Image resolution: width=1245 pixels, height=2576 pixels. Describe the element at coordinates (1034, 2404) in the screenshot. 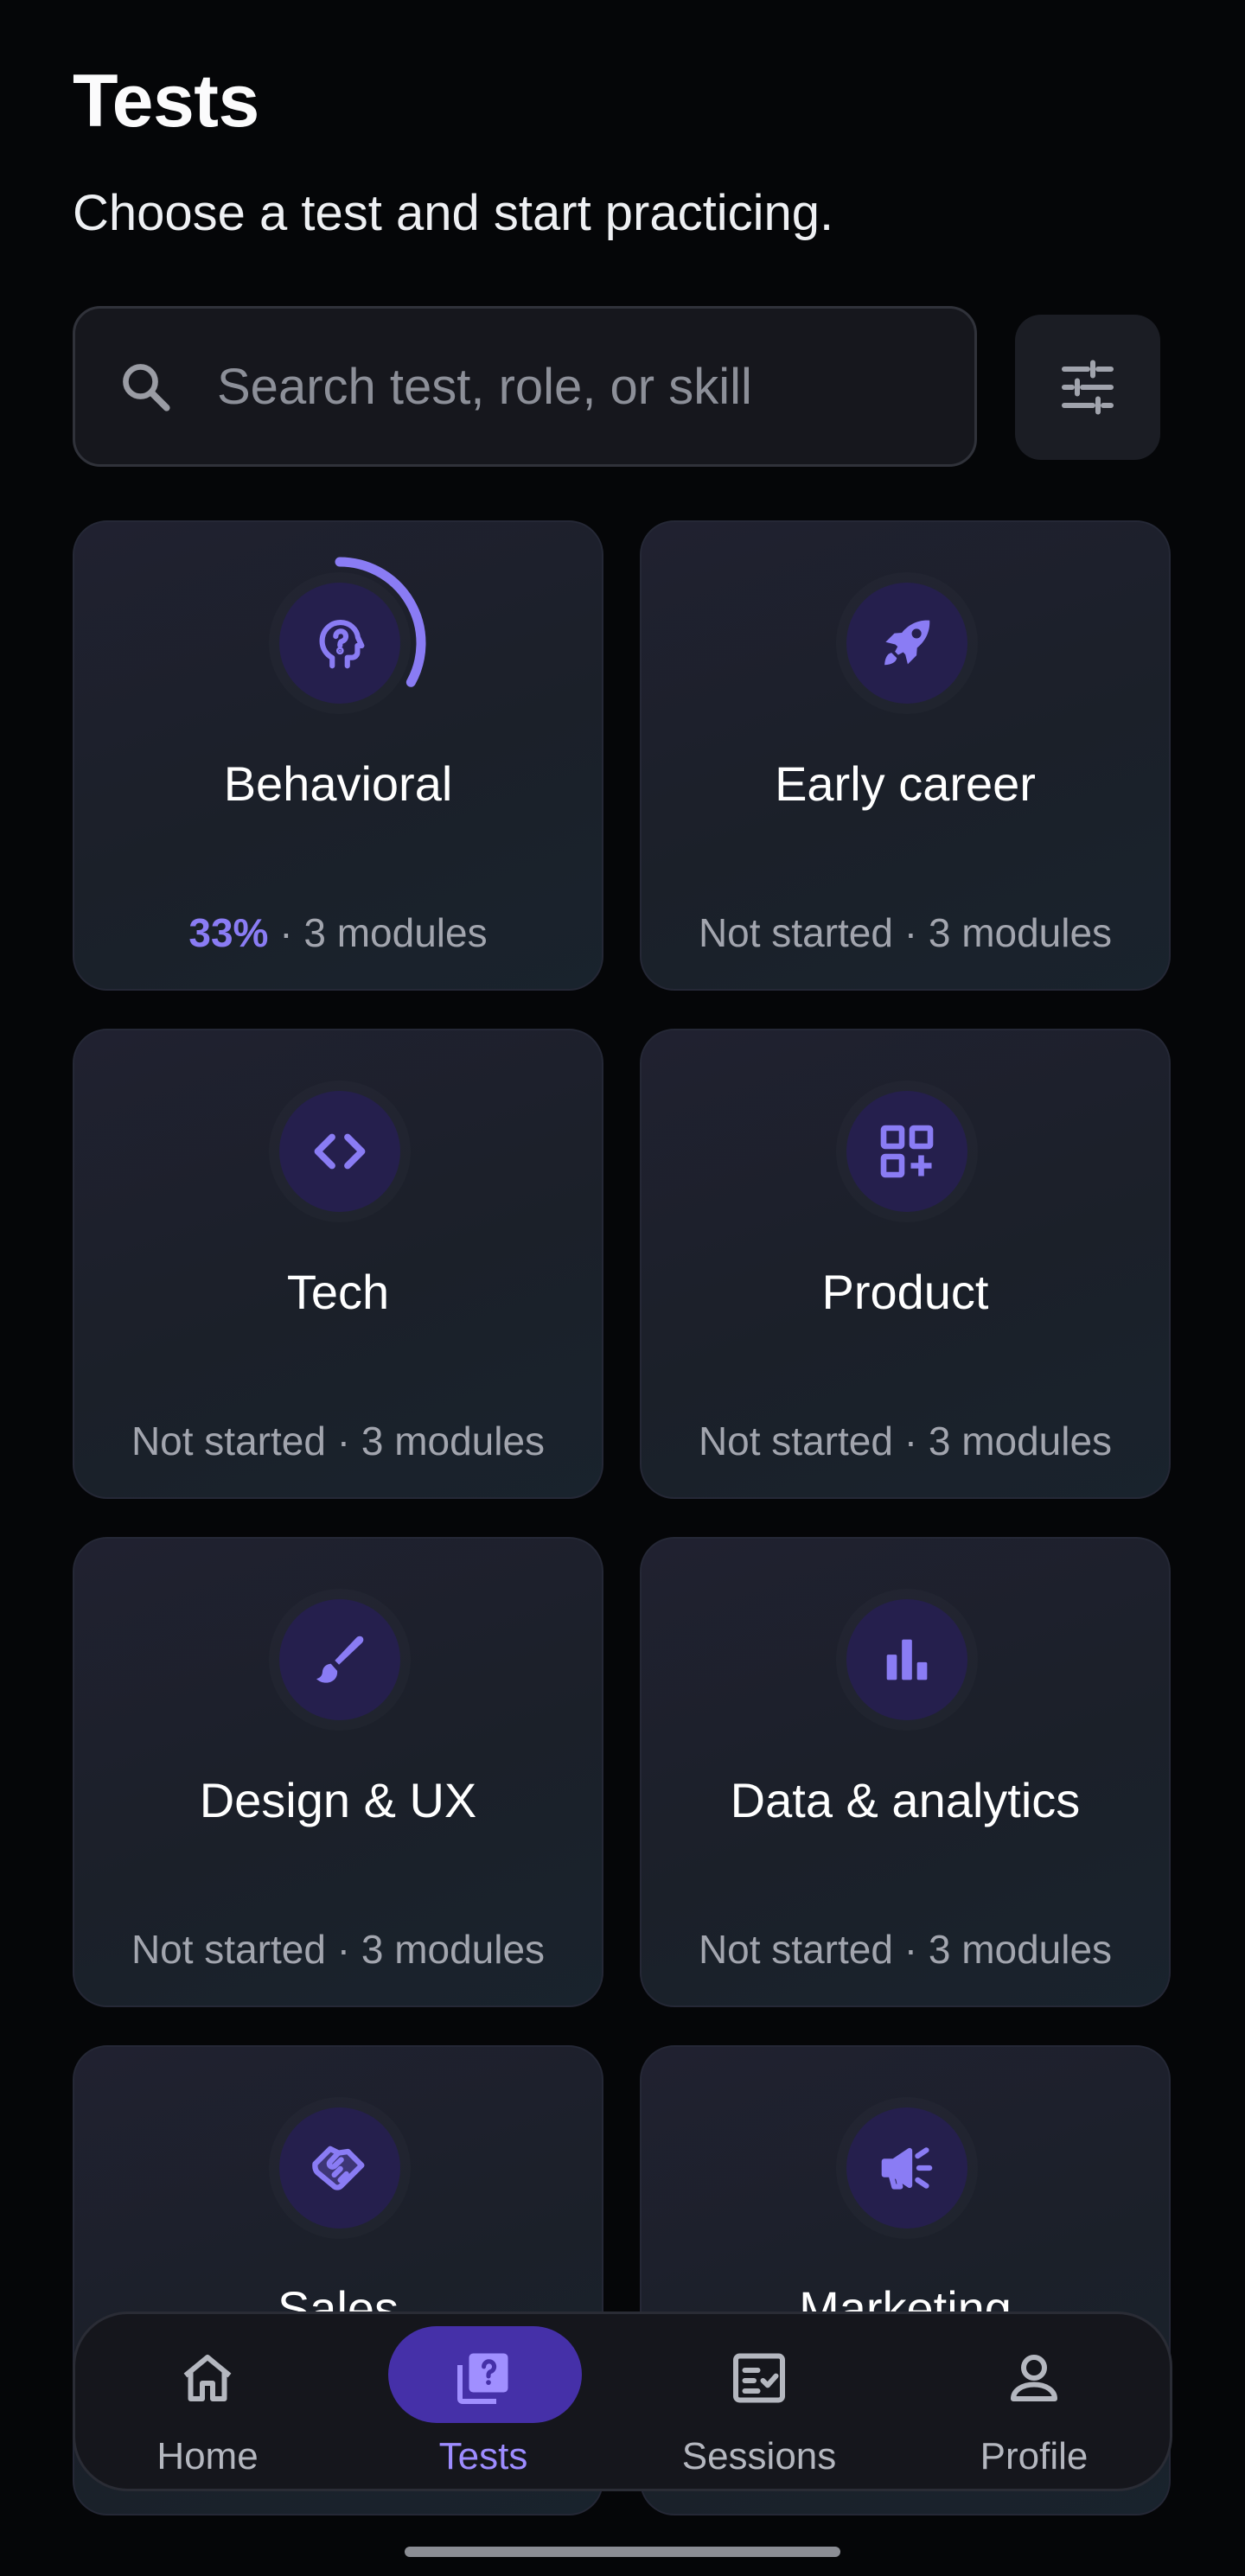

I see `nav-item-profile: Profile` at that location.